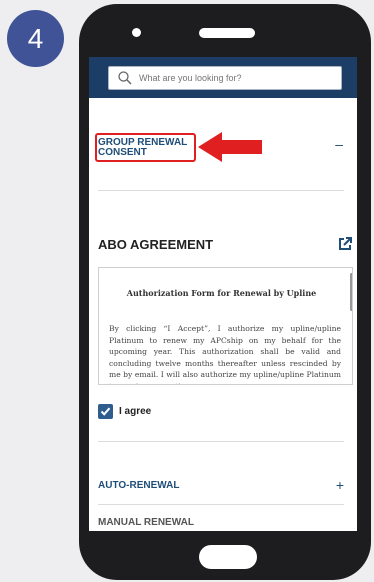  What do you see at coordinates (125, 78) in the screenshot?
I see `search-icon` at bounding box center [125, 78].